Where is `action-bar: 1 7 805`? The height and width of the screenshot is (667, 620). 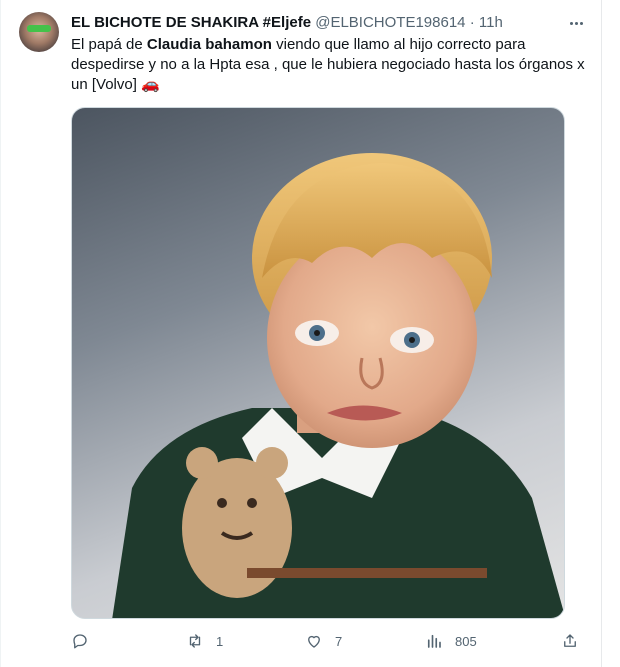 action-bar: 1 7 805 is located at coordinates (331, 641).